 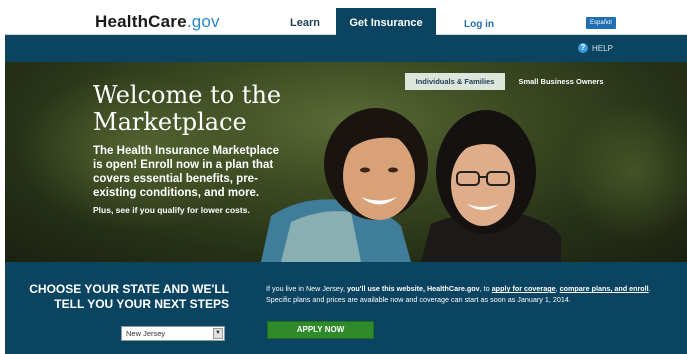 What do you see at coordinates (218, 333) in the screenshot?
I see `chevron-down-icon: ▼` at bounding box center [218, 333].